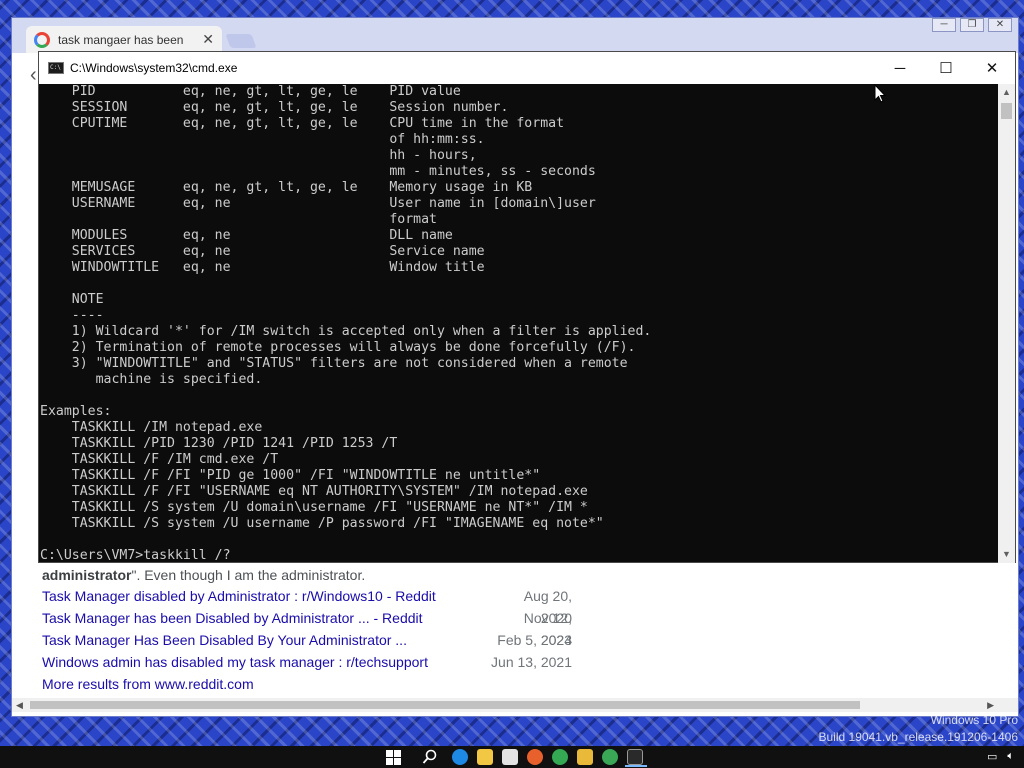  Describe the element at coordinates (1006, 323) in the screenshot. I see `cmd-vertical-scrollbar: ▲ ▼` at that location.